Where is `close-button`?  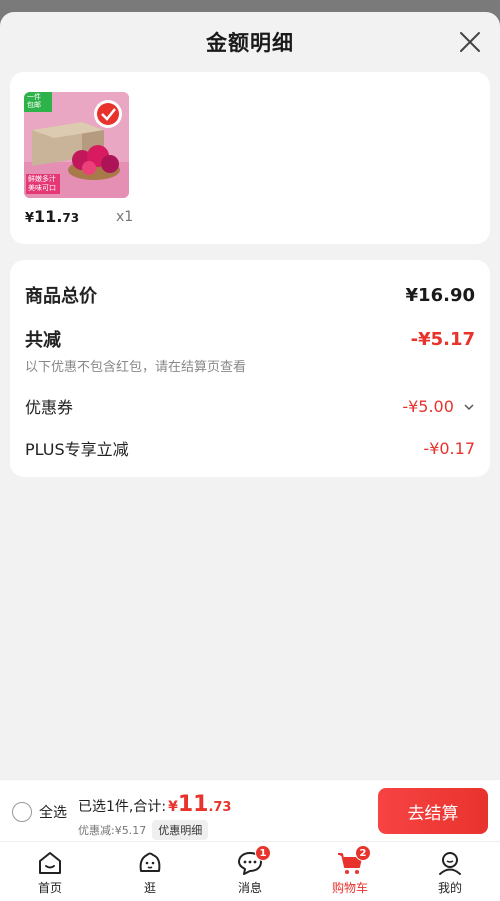
close-button is located at coordinates (470, 42).